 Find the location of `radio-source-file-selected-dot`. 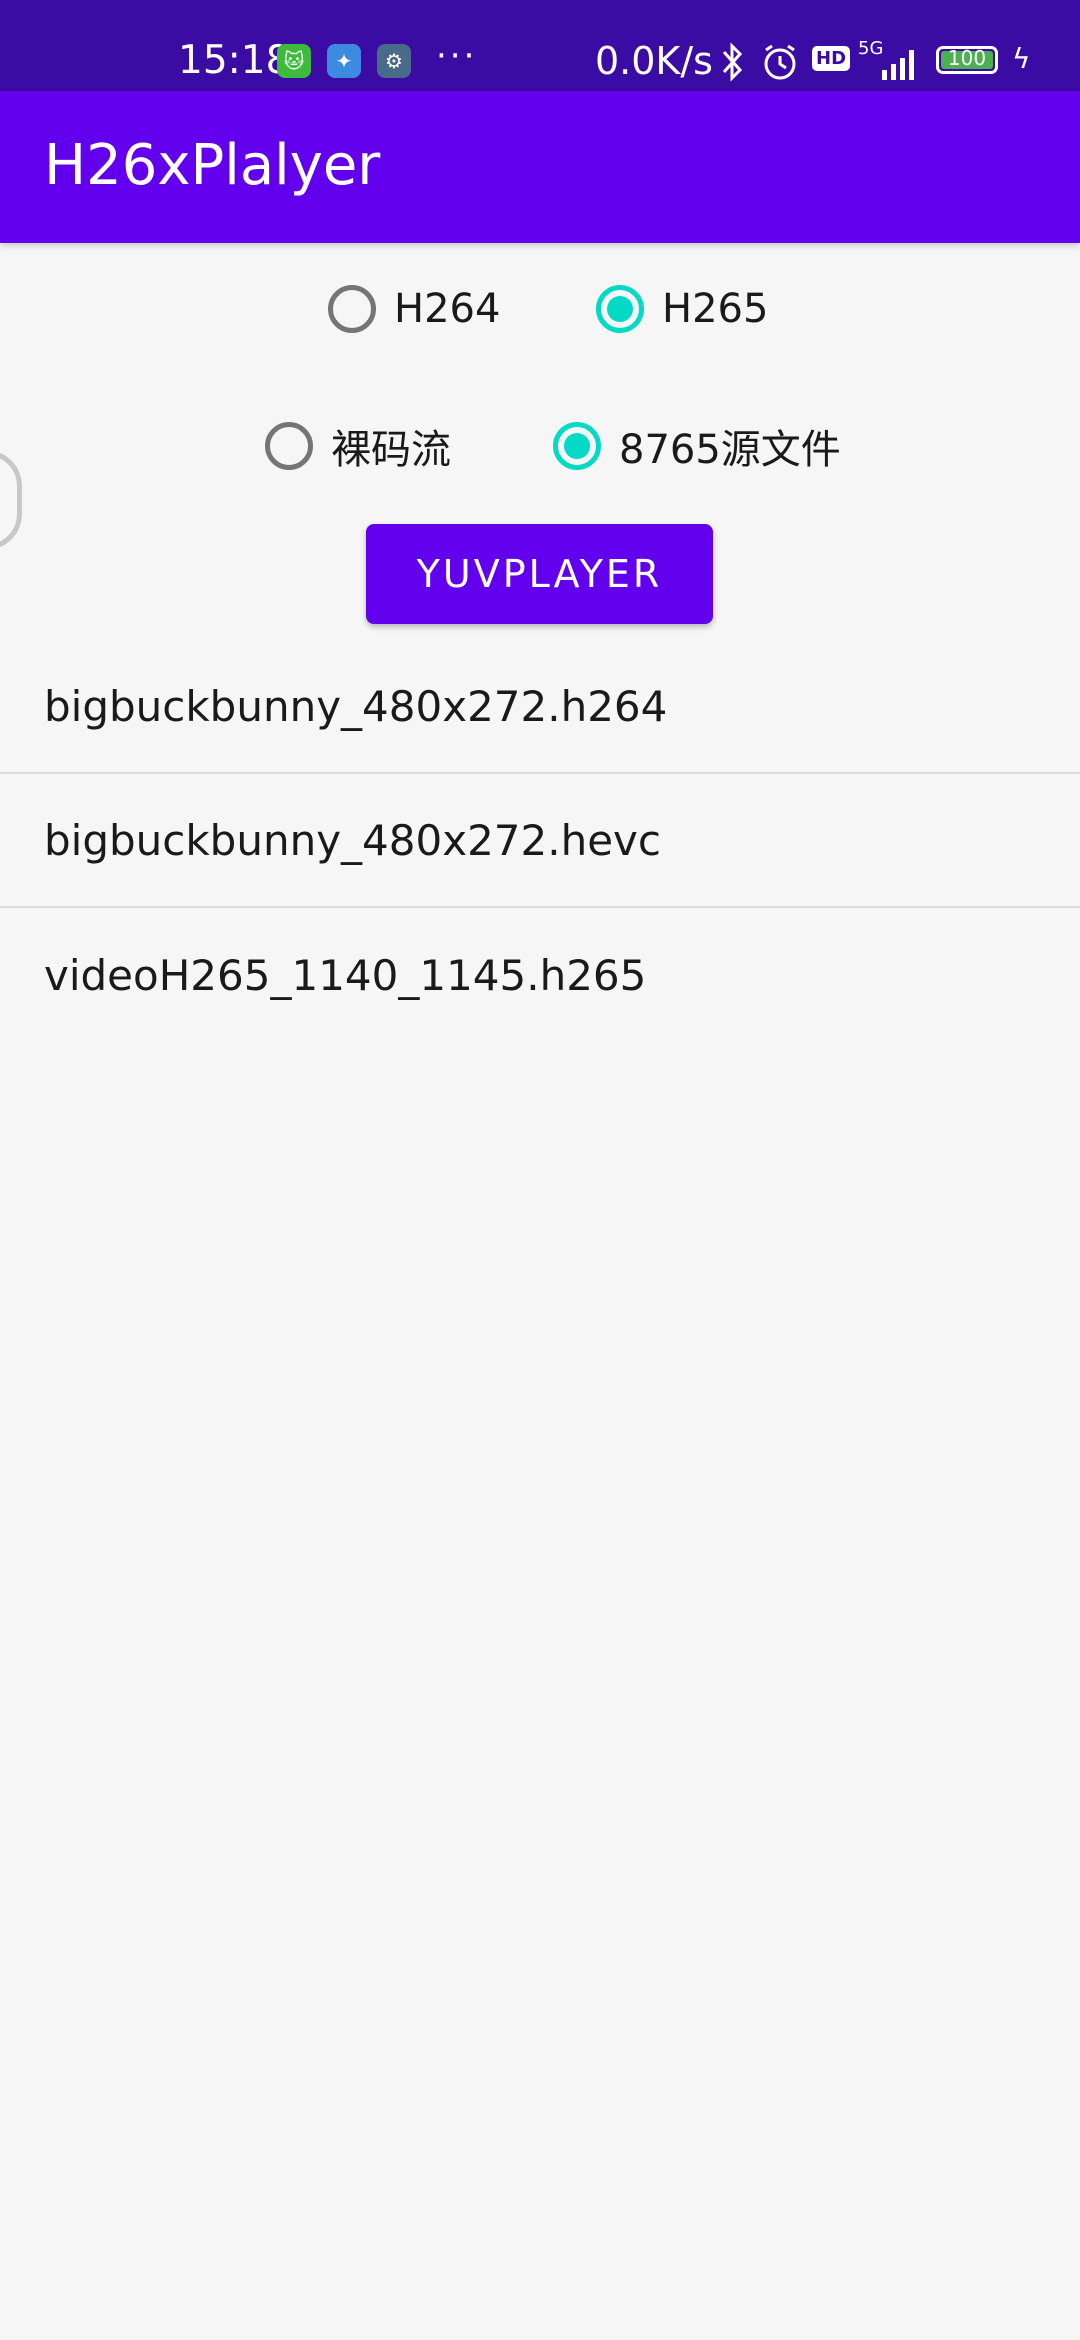

radio-source-file-selected-dot is located at coordinates (577, 446).